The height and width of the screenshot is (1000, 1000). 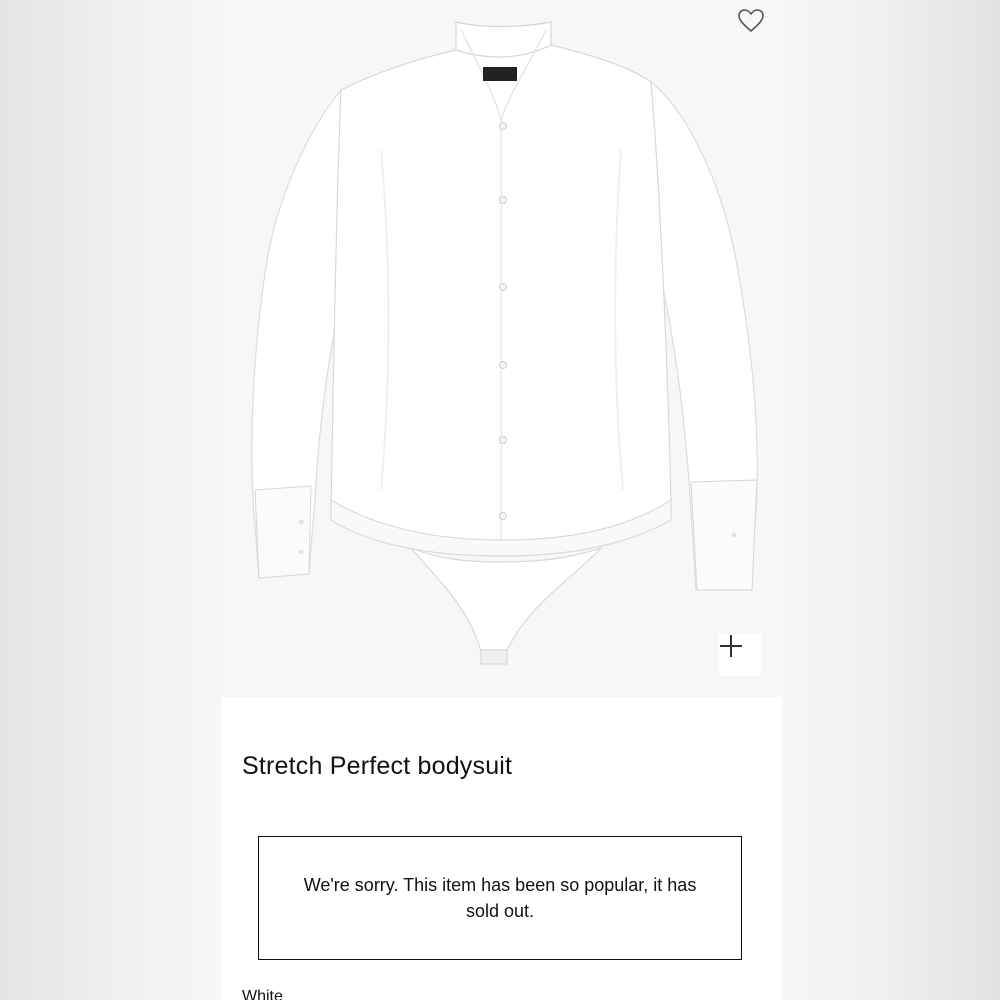 What do you see at coordinates (262, 994) in the screenshot?
I see `color-label: White` at bounding box center [262, 994].